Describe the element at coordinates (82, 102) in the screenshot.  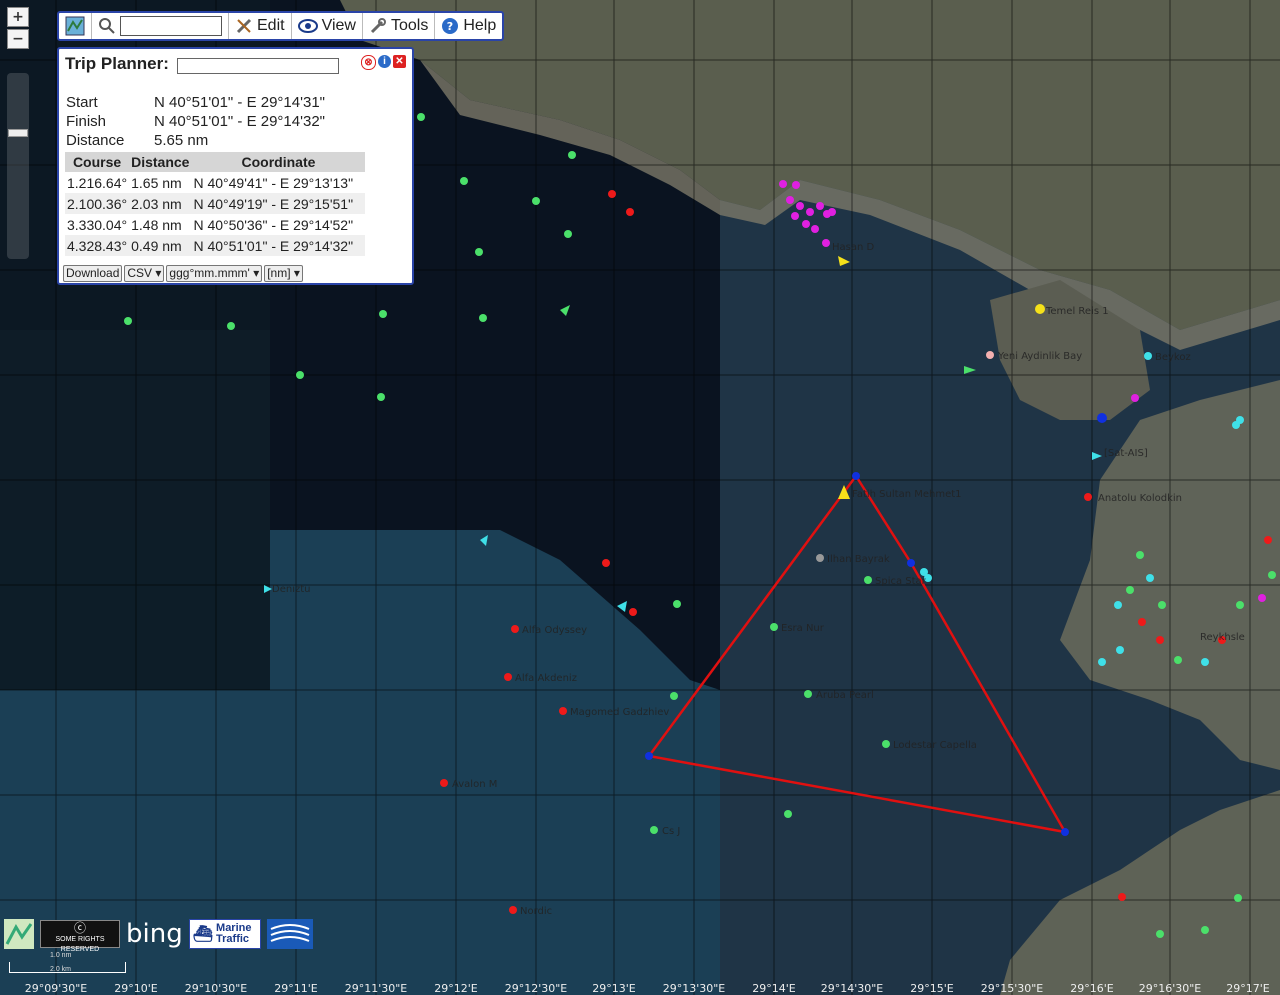
I see `start-label: Start` at that location.